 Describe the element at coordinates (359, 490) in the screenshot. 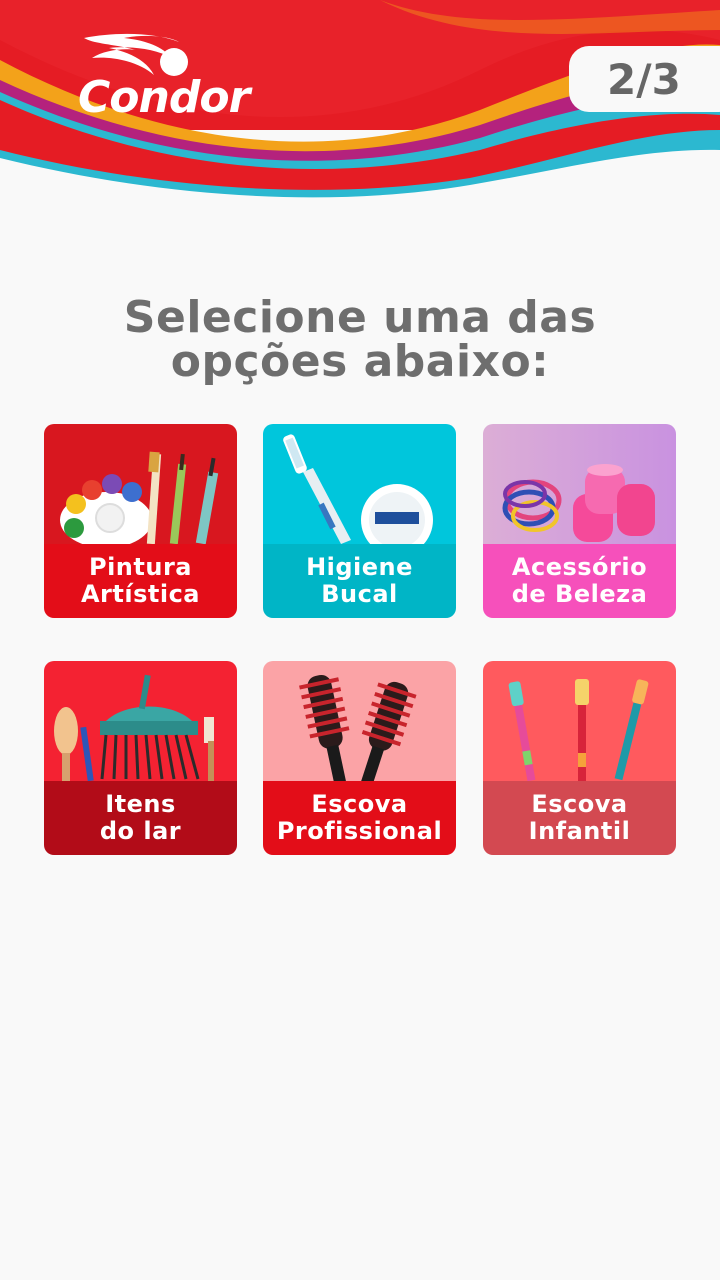

I see `toothbrush-floss-icon` at that location.